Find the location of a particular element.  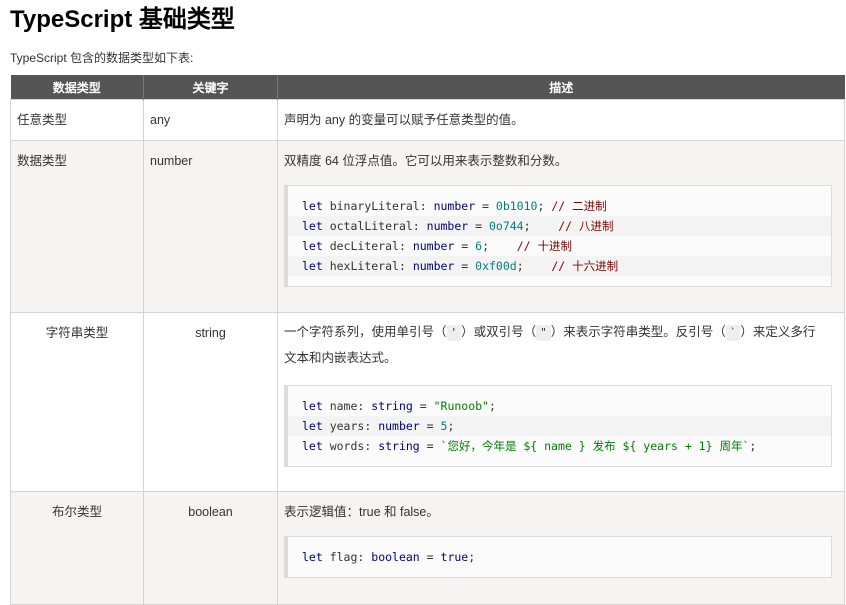

table-header-row: 数据类型 关键字 描述 is located at coordinates (427, 87).